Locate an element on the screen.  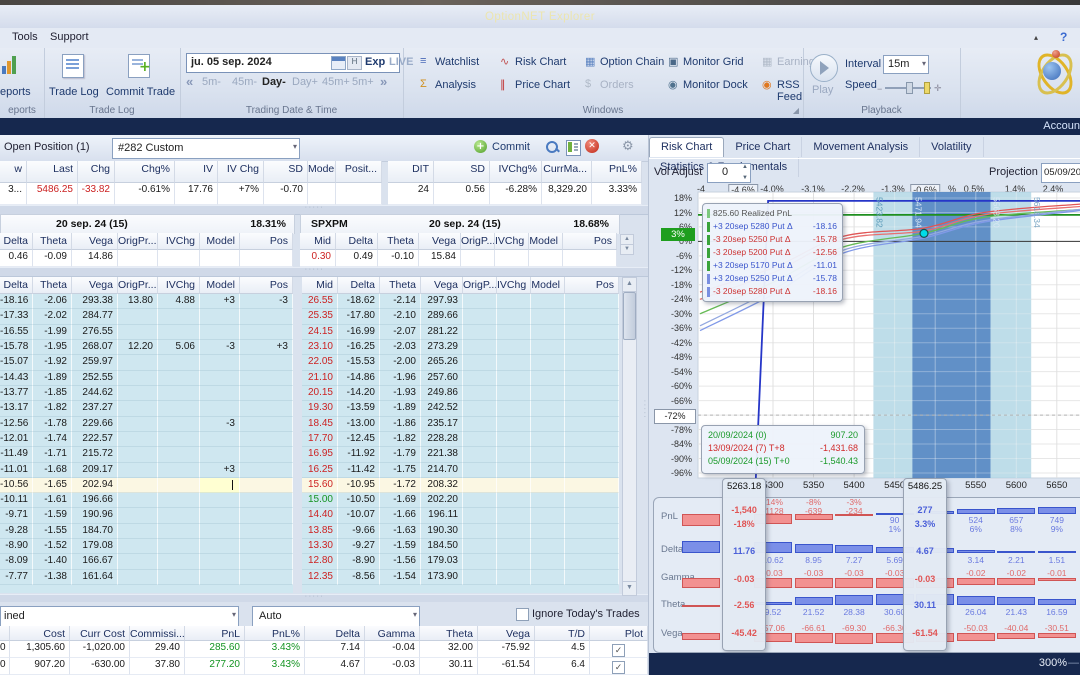
grid-cell: -15.53 is located at coordinates (359, 363).